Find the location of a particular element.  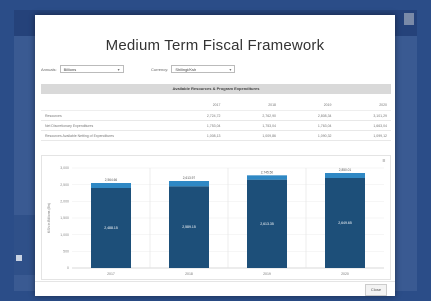

table-cell: 1,763,04 is located at coordinates (308, 125).